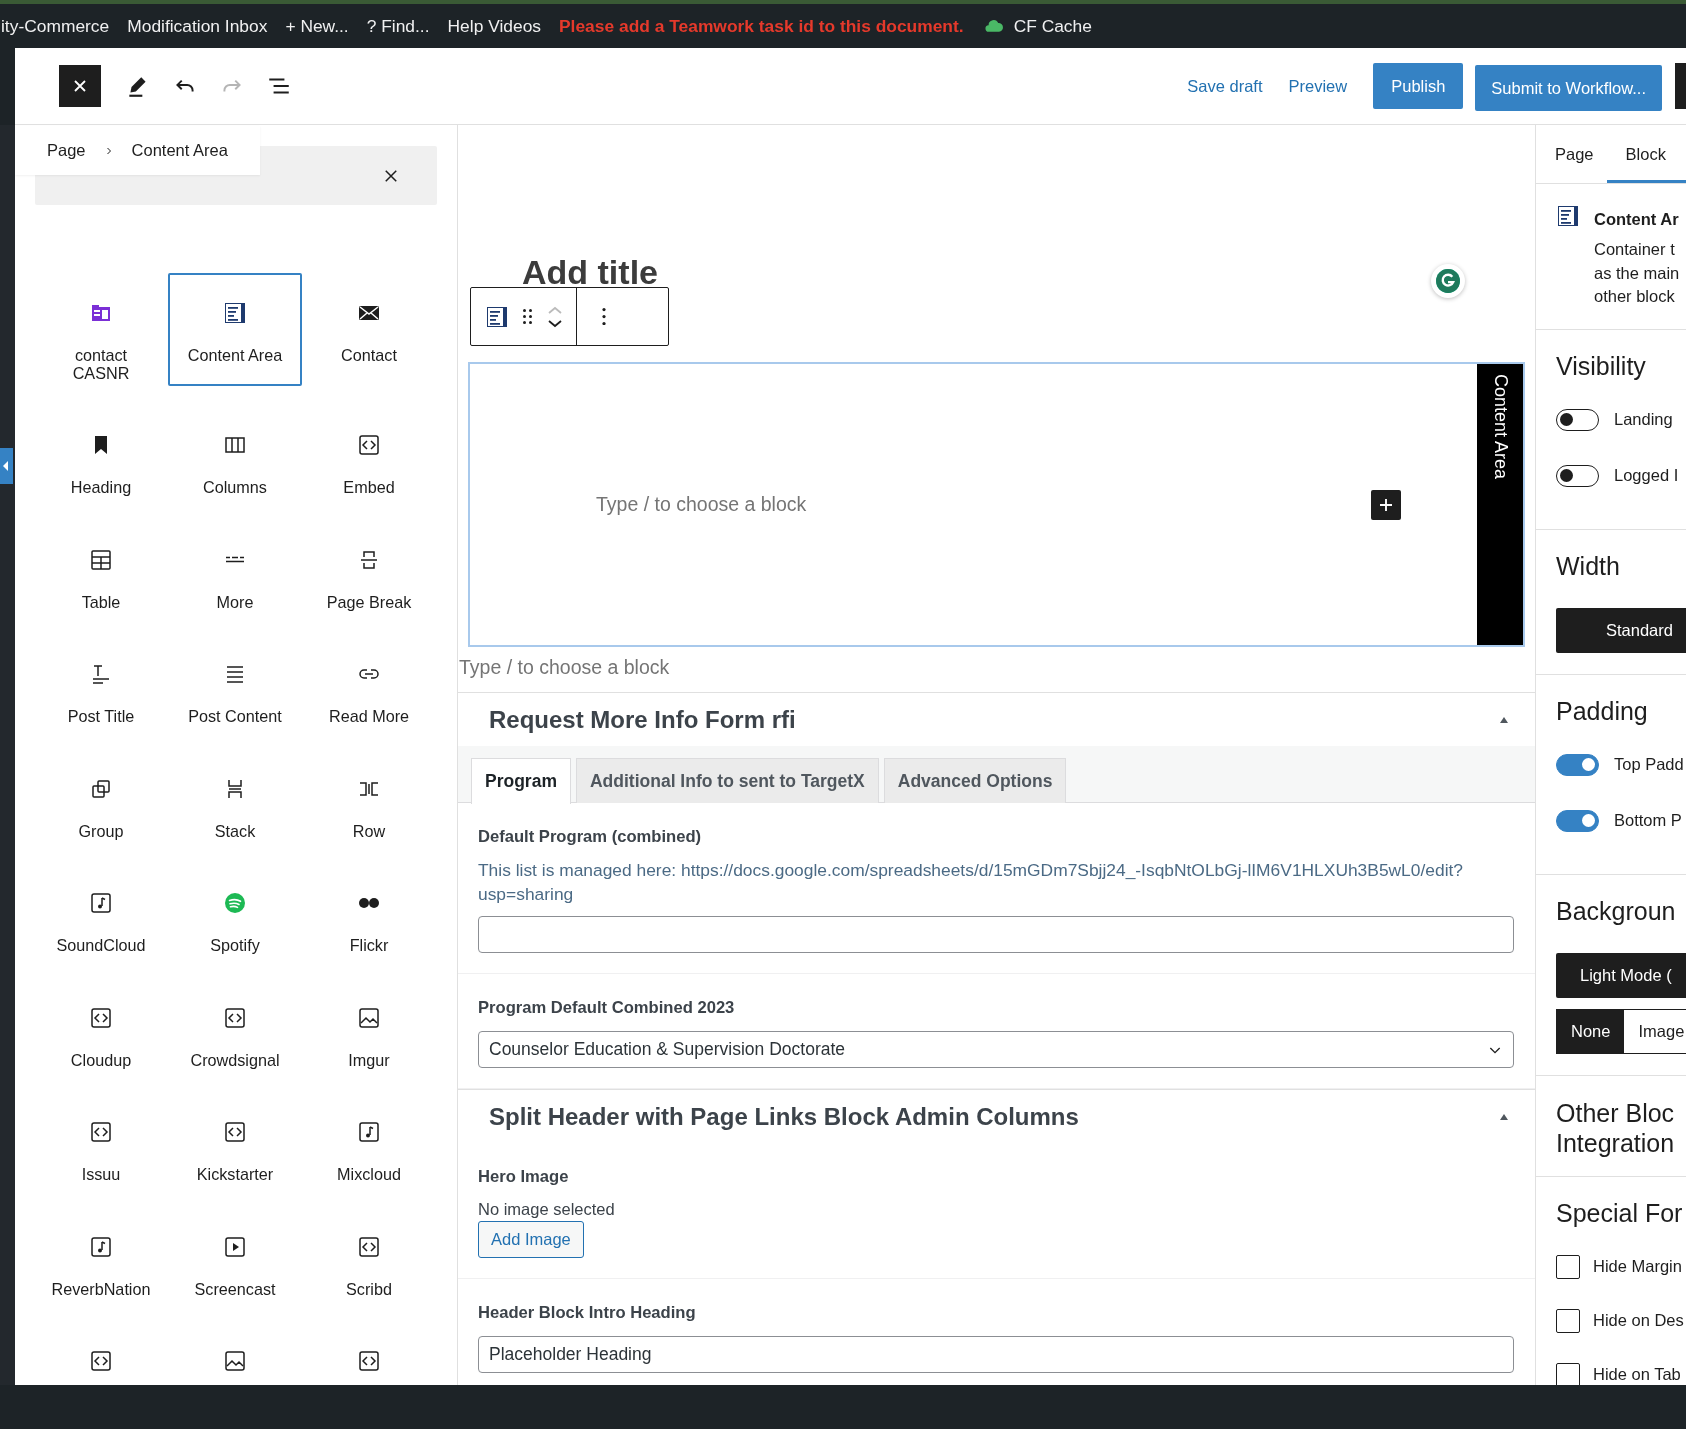 The height and width of the screenshot is (1429, 1686). I want to click on section-heading: Backgroun, so click(1616, 911).